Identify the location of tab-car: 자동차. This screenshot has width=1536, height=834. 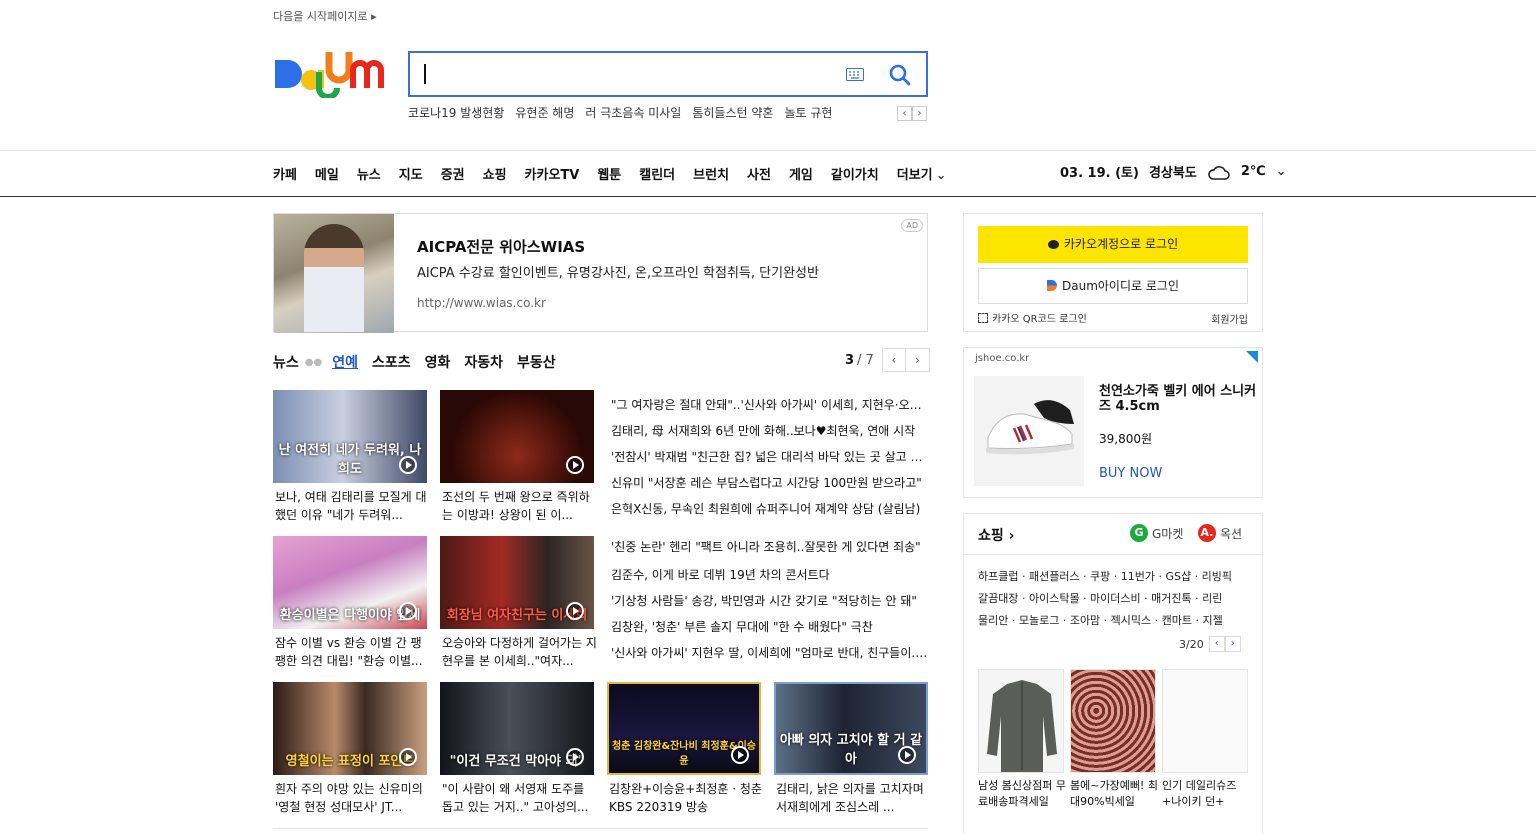
(483, 362).